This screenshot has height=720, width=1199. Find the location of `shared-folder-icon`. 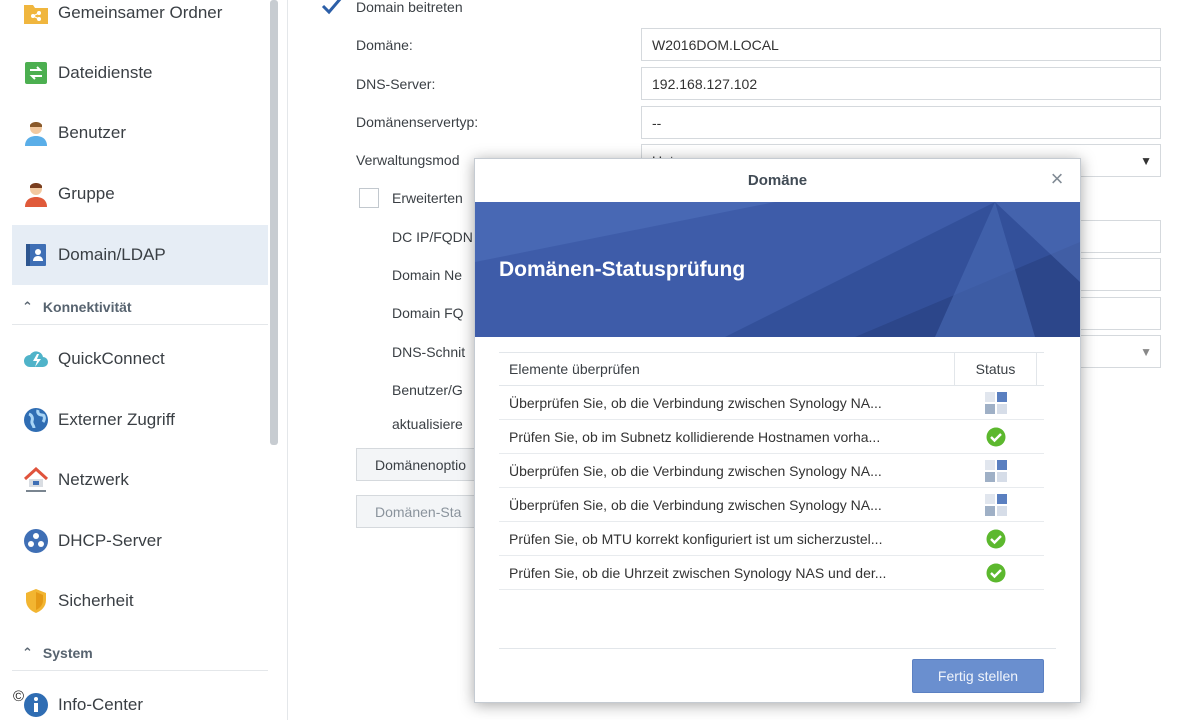

shared-folder-icon is located at coordinates (36, 13).